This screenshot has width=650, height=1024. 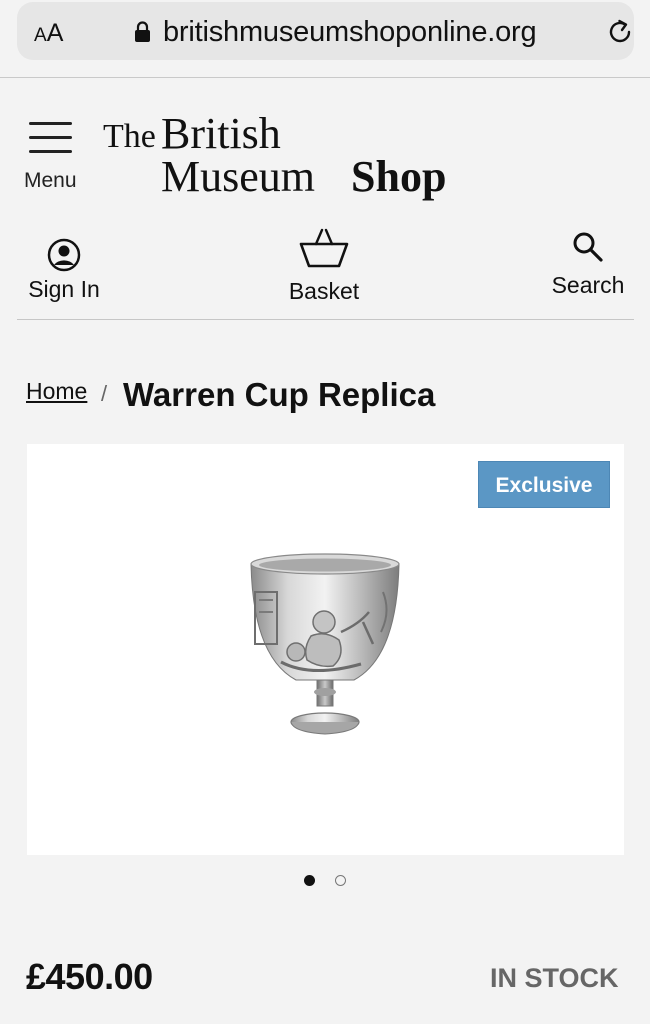 I want to click on product-price: £450.00, so click(x=89, y=976).